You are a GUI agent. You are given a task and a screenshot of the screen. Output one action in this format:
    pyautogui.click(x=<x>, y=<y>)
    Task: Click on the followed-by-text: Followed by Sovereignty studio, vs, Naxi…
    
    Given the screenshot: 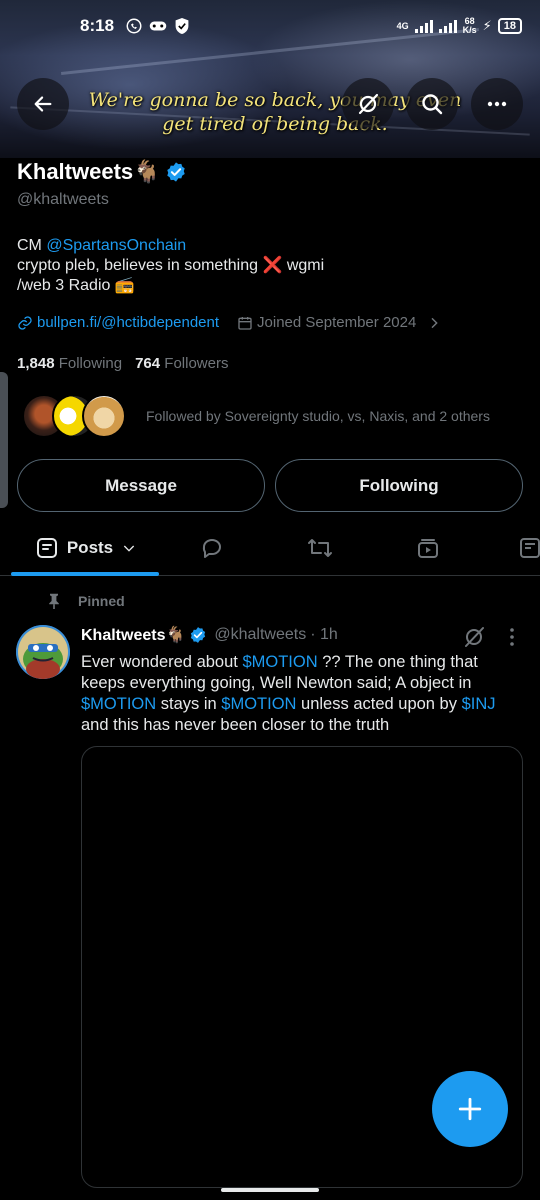 What is the action you would take?
    pyautogui.click(x=318, y=416)
    